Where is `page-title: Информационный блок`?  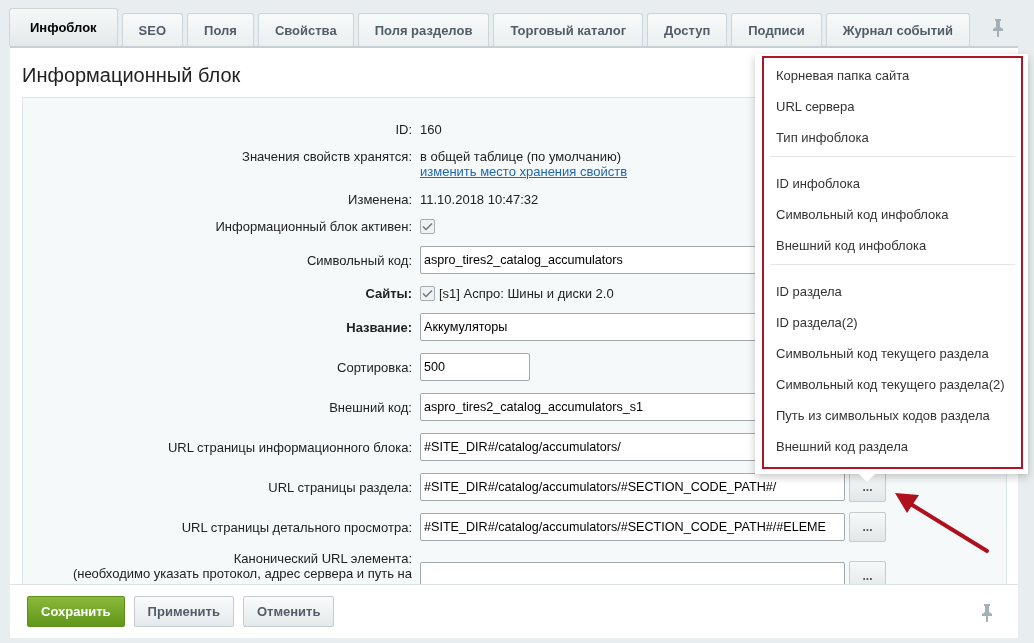 page-title: Информационный блок is located at coordinates (131, 76).